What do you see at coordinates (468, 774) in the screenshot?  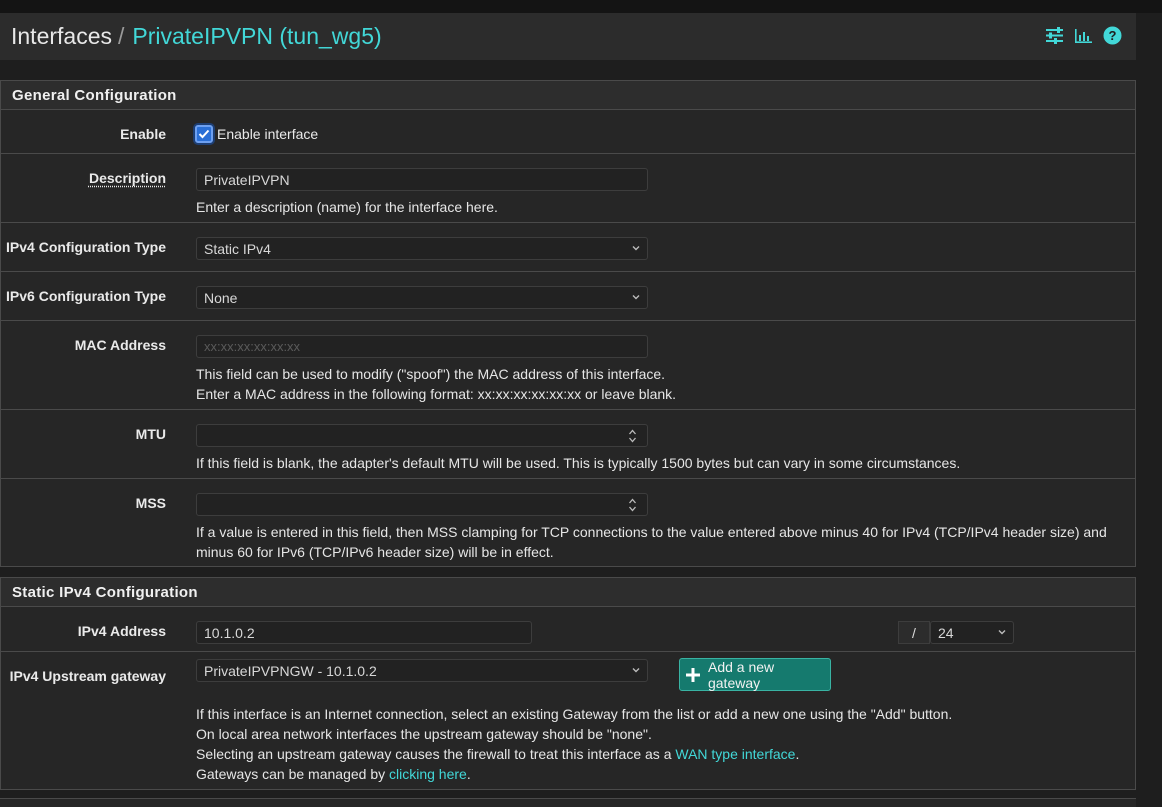 I see `gateway-help-4-end: .` at bounding box center [468, 774].